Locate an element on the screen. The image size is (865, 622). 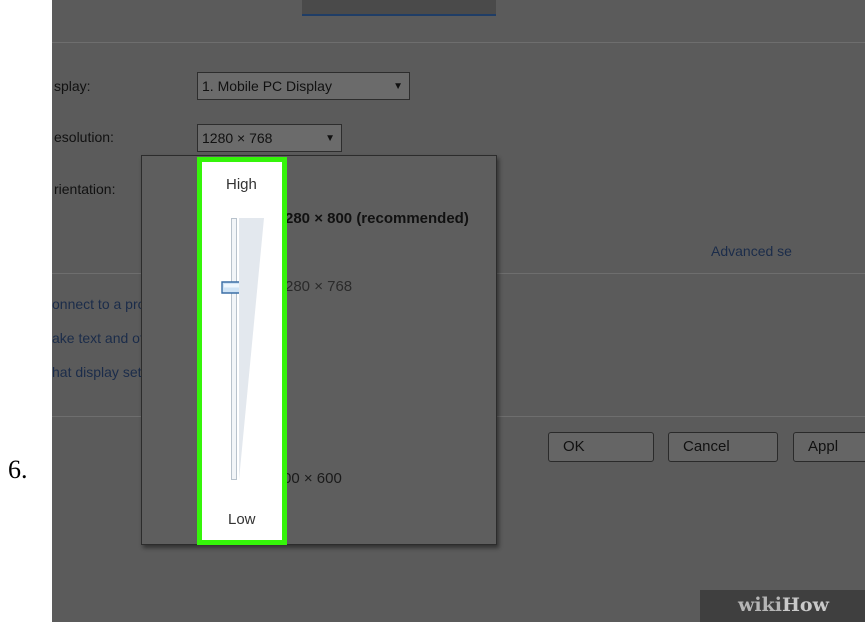
slider-gradient-wedge is located at coordinates (251, 349).